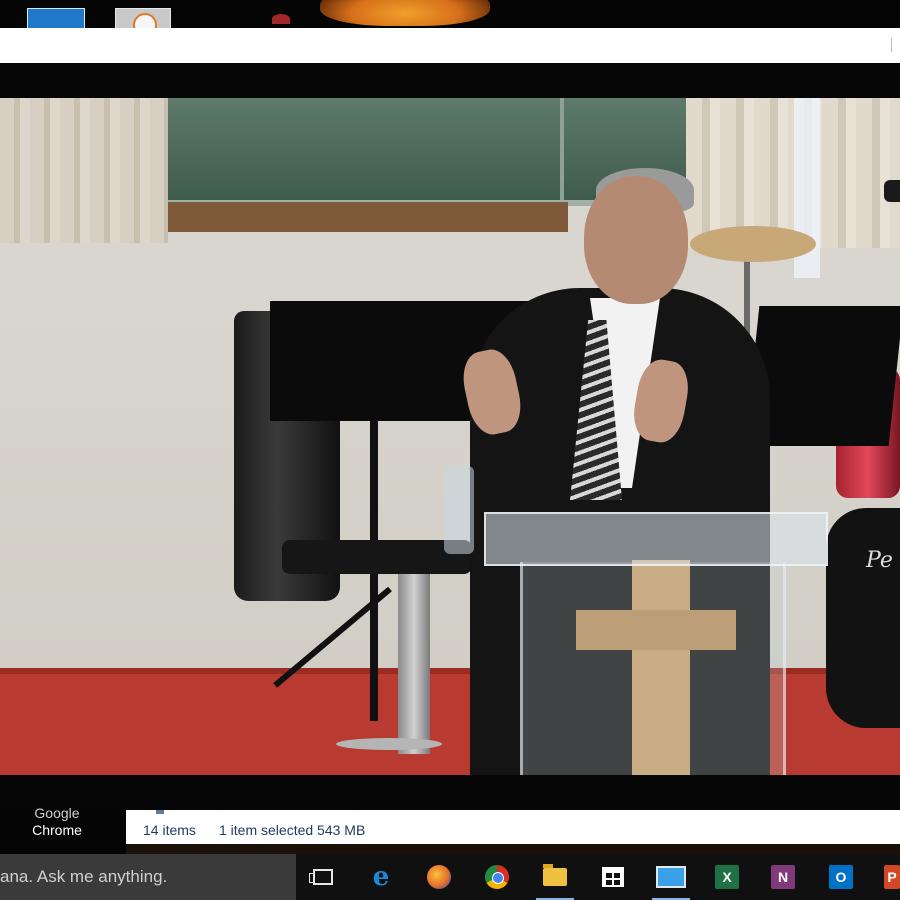  Describe the element at coordinates (292, 830) in the screenshot. I see `selection-info: 1 item selected 543 MB` at that location.